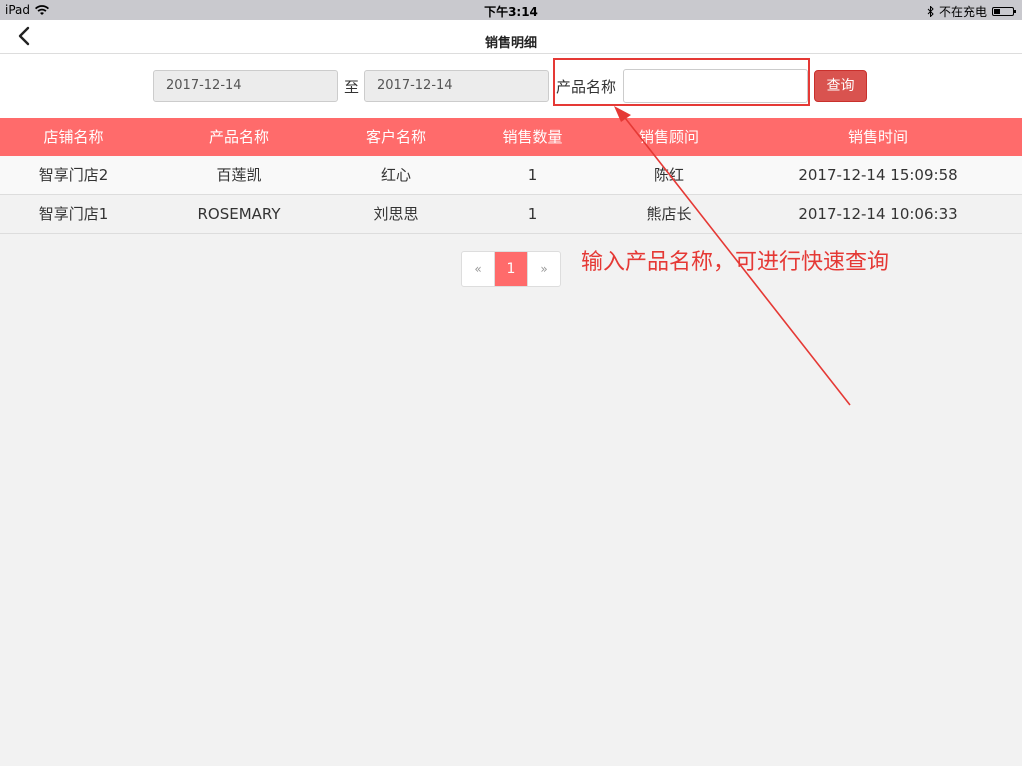 Image resolution: width=1022 pixels, height=766 pixels. What do you see at coordinates (715, 86) in the screenshot?
I see `product-name-input` at bounding box center [715, 86].